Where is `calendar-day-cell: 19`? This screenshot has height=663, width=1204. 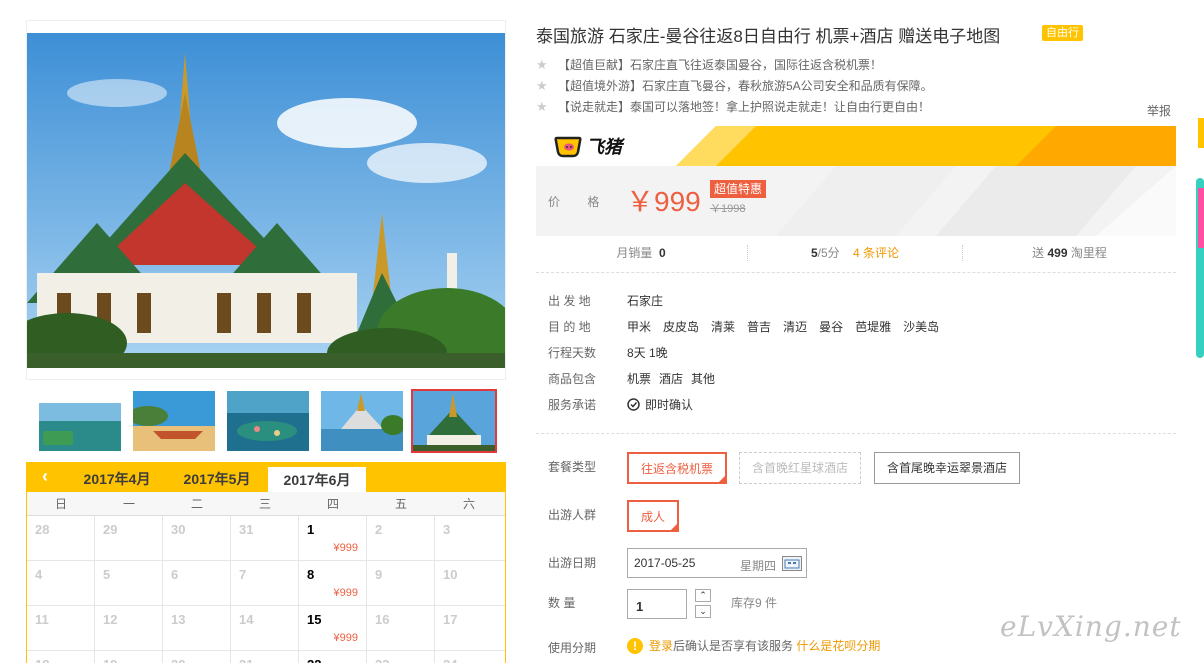
calendar-day-cell: 19 is located at coordinates (129, 657).